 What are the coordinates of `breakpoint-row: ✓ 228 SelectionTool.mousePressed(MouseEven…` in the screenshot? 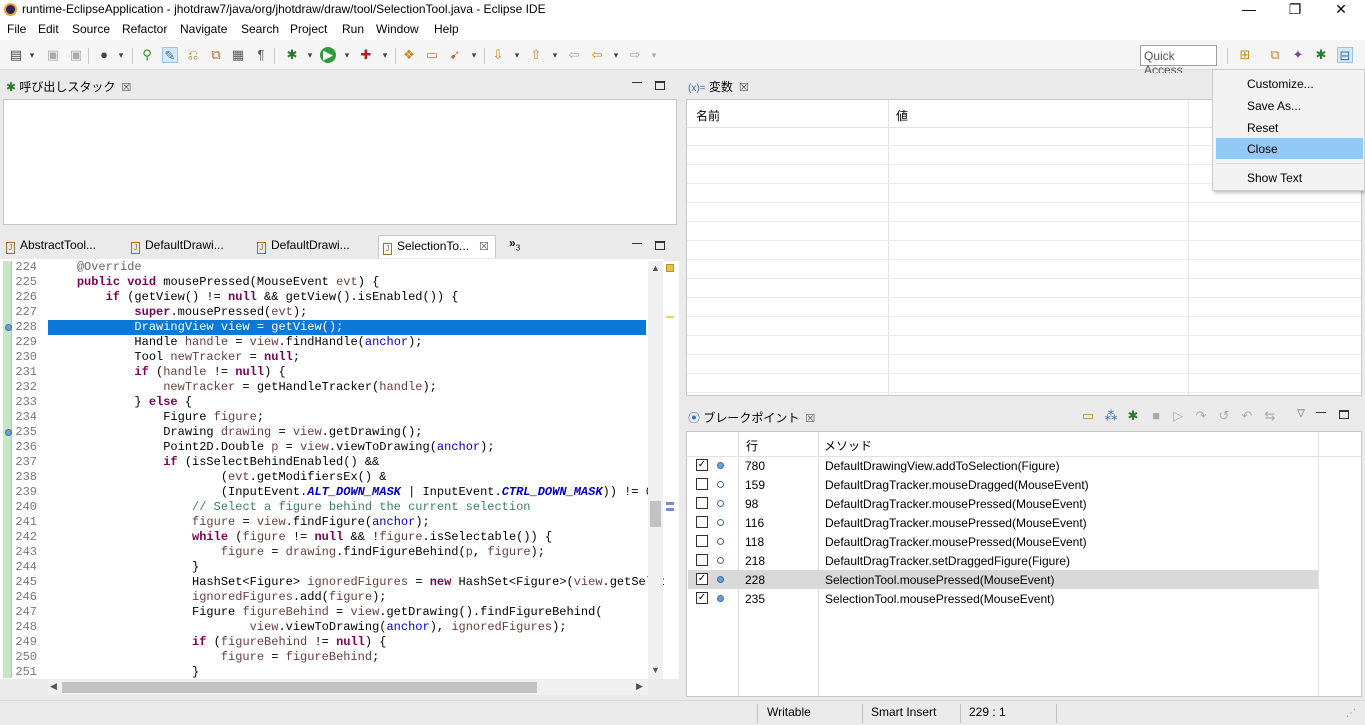 It's located at (1003, 579).